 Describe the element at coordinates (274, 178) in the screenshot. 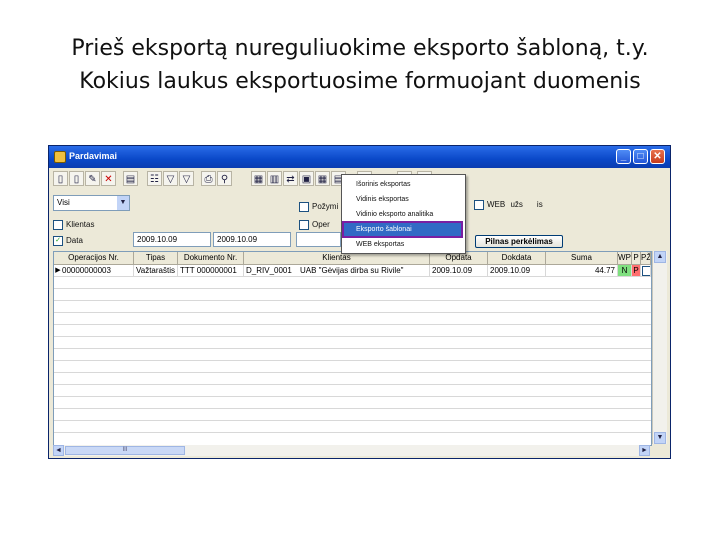

I see `export-icon: ▥` at that location.